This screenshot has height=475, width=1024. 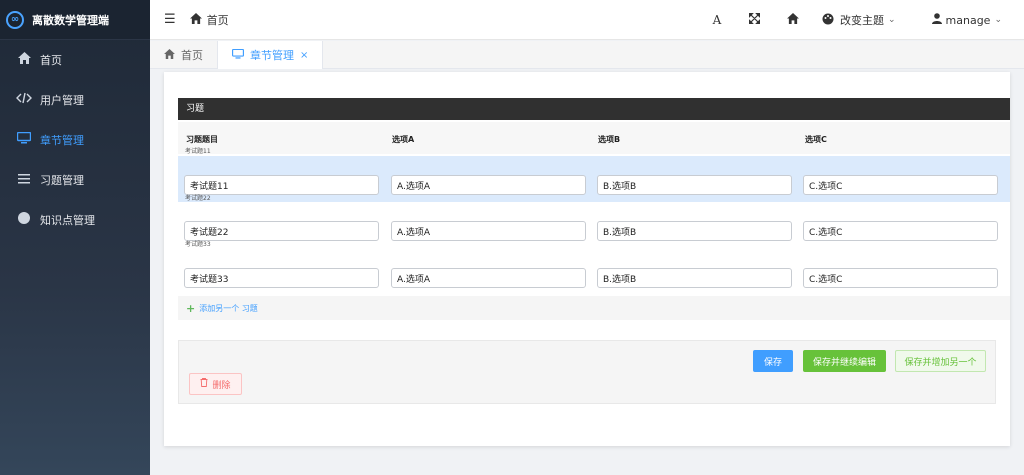 I want to click on save-add-another-button: 保存并增加另一个, so click(x=940, y=361).